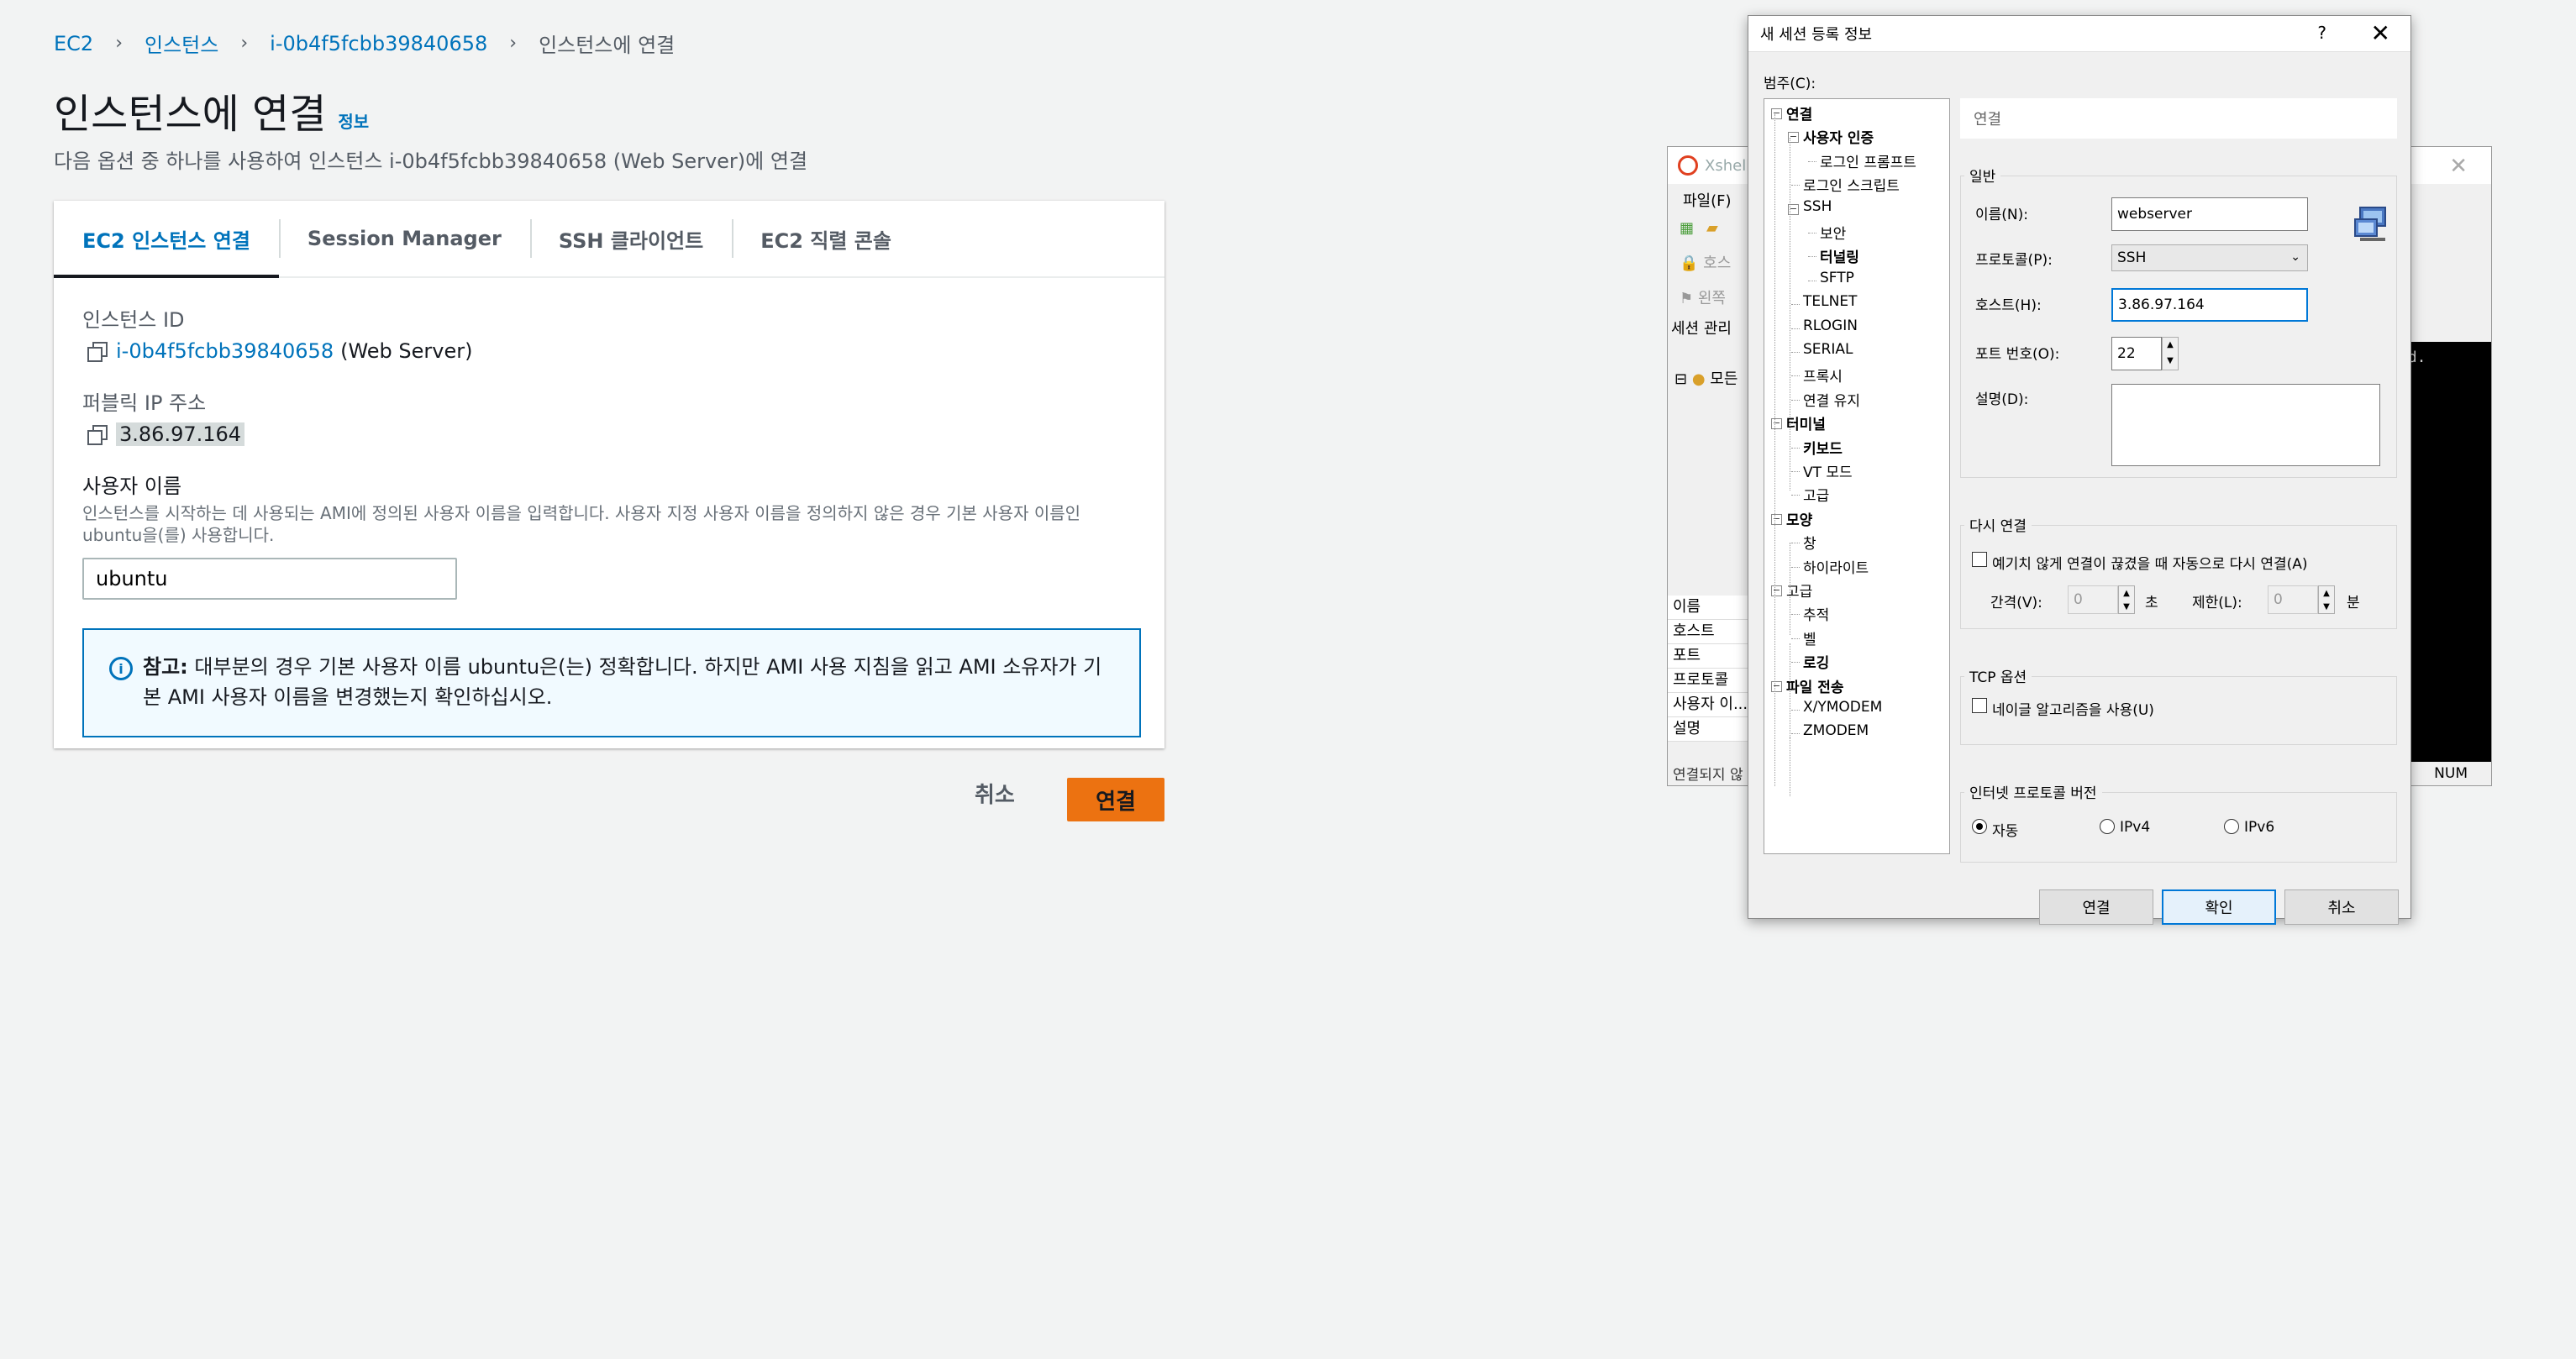 The image size is (2576, 1359). Describe the element at coordinates (73, 43) in the screenshot. I see `breadcrumb-ec2: EC2` at that location.